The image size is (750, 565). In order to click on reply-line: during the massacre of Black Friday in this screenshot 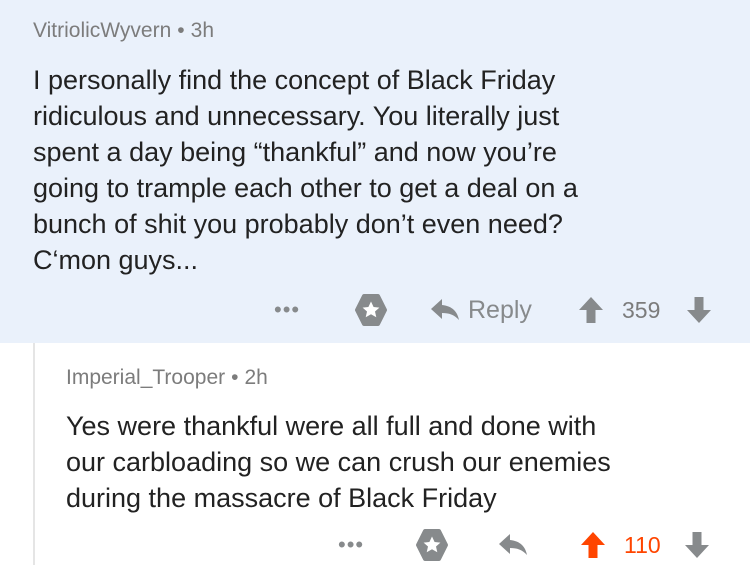, I will do `click(281, 498)`.